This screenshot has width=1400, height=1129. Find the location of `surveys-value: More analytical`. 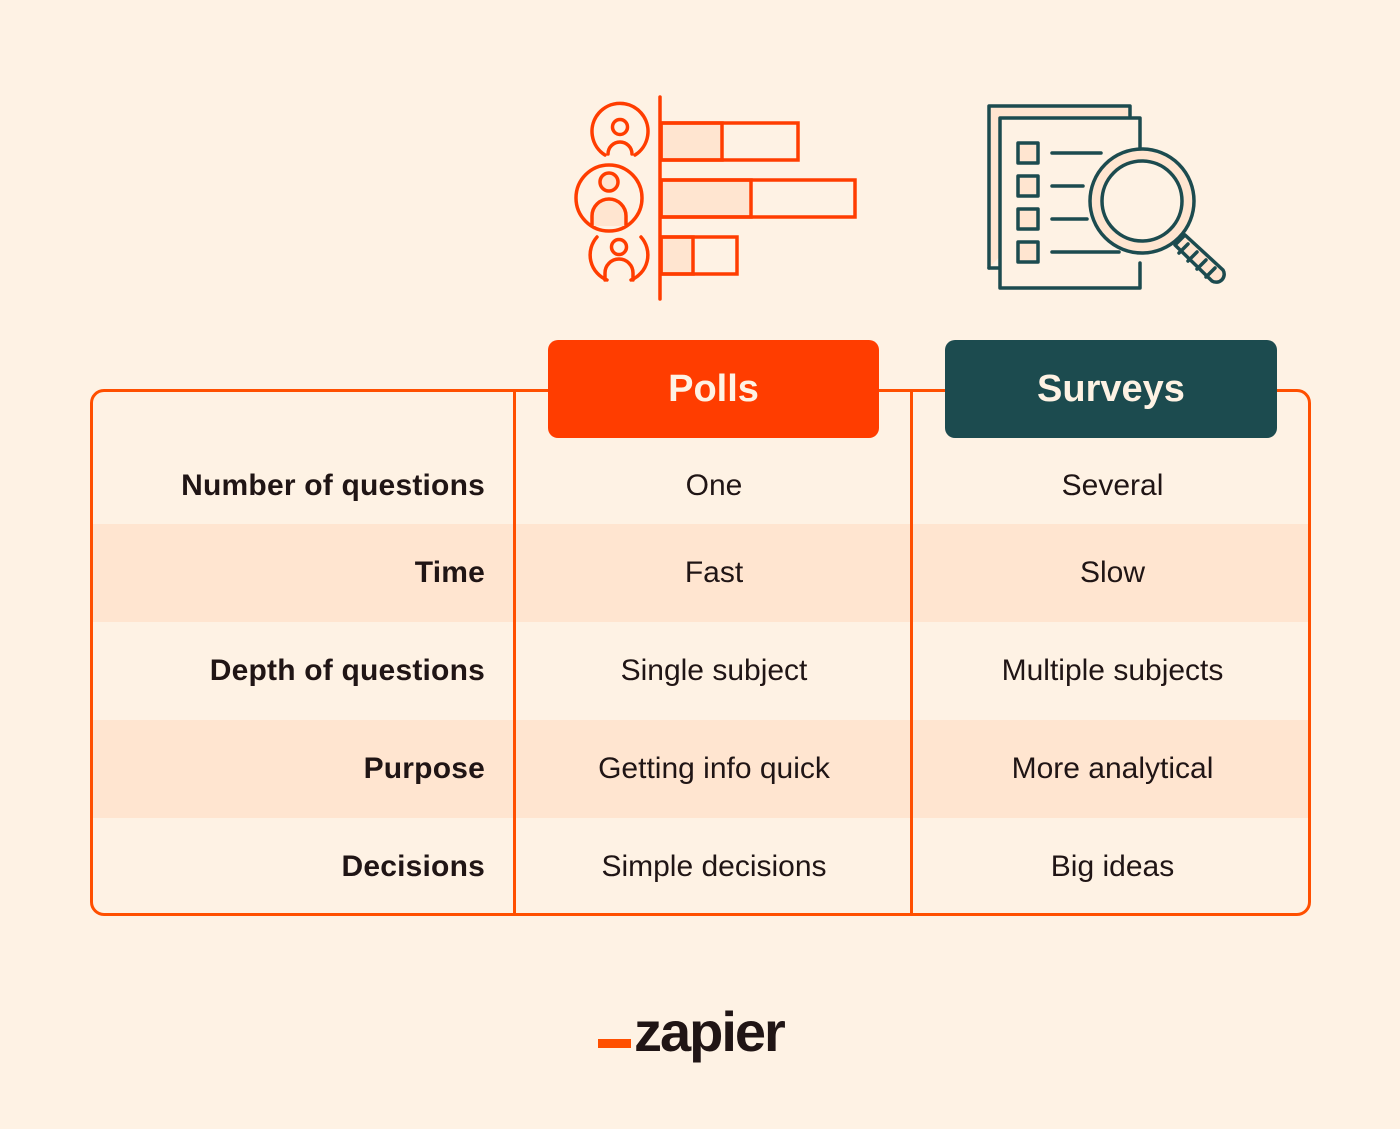

surveys-value: More analytical is located at coordinates (1112, 768).